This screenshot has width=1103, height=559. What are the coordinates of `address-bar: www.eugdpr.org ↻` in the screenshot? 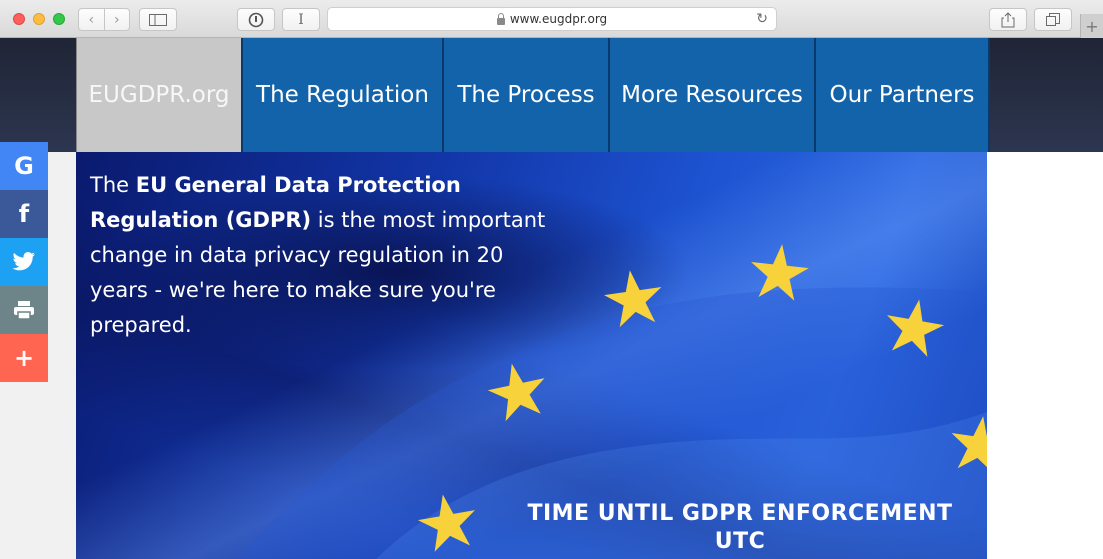 It's located at (552, 19).